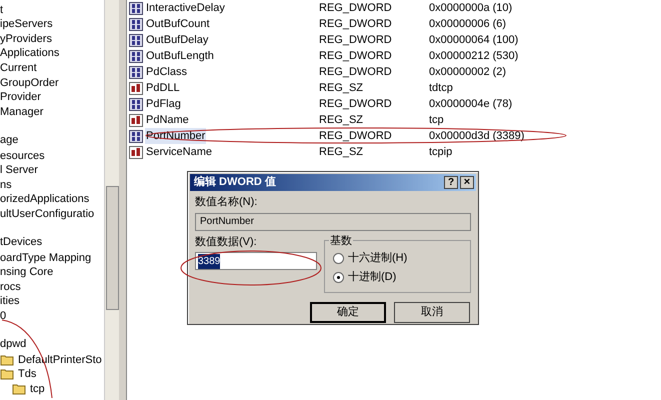 Image resolution: width=661 pixels, height=400 pixels. Describe the element at coordinates (226, 242) in the screenshot. I see `value-data-label: 数值数据(V):` at that location.